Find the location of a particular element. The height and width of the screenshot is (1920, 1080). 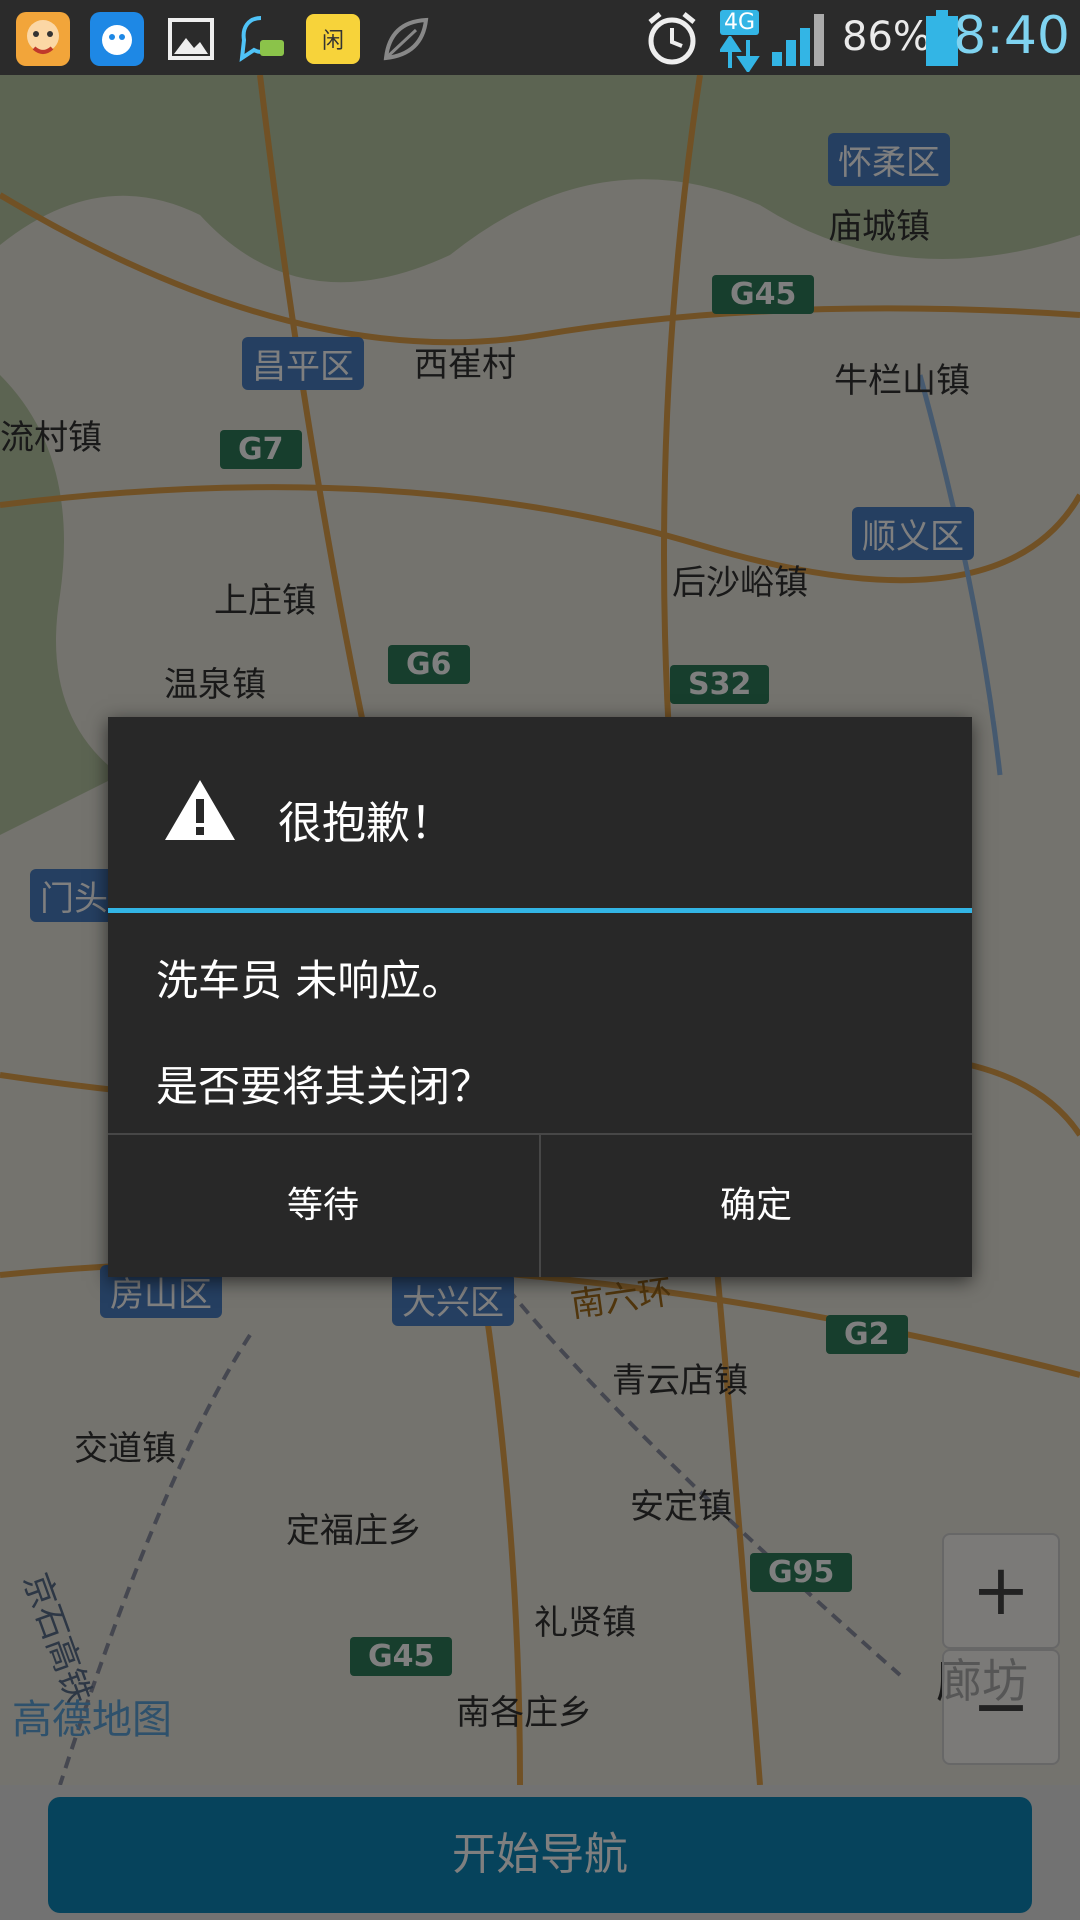

network-type-label: 4G is located at coordinates (740, 22).